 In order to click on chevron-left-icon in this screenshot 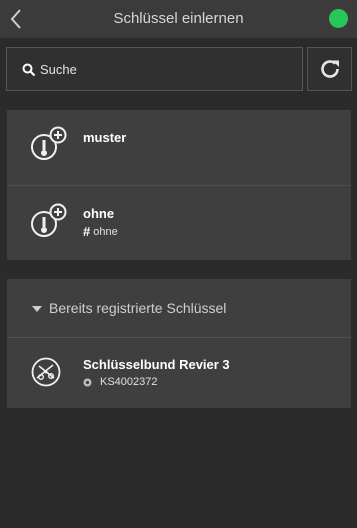, I will do `click(15, 19)`.